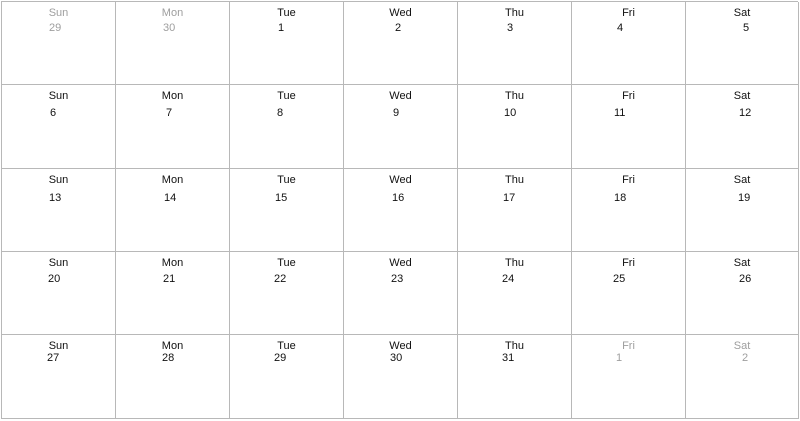  What do you see at coordinates (515, 377) in the screenshot?
I see `day-cell: Thu 31` at bounding box center [515, 377].